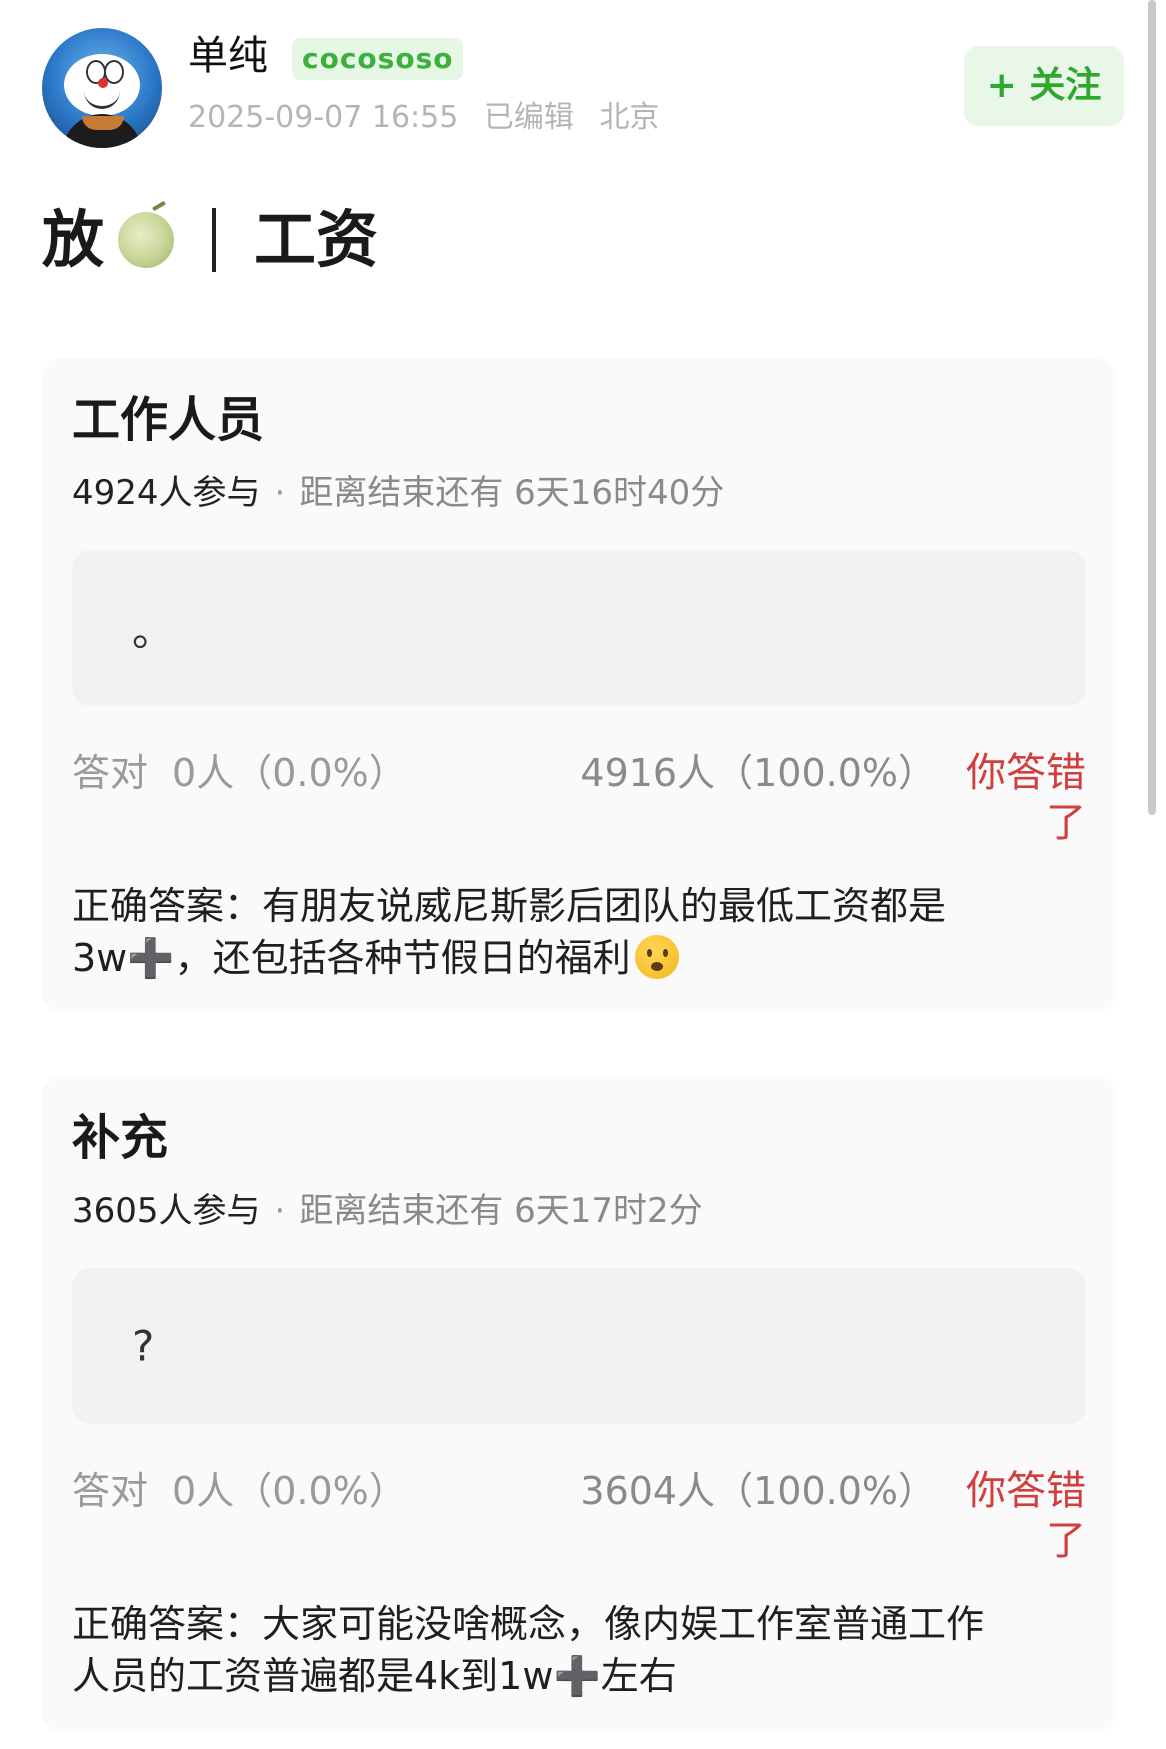 The height and width of the screenshot is (1749, 1166). I want to click on post-title-left: 放, so click(73, 239).